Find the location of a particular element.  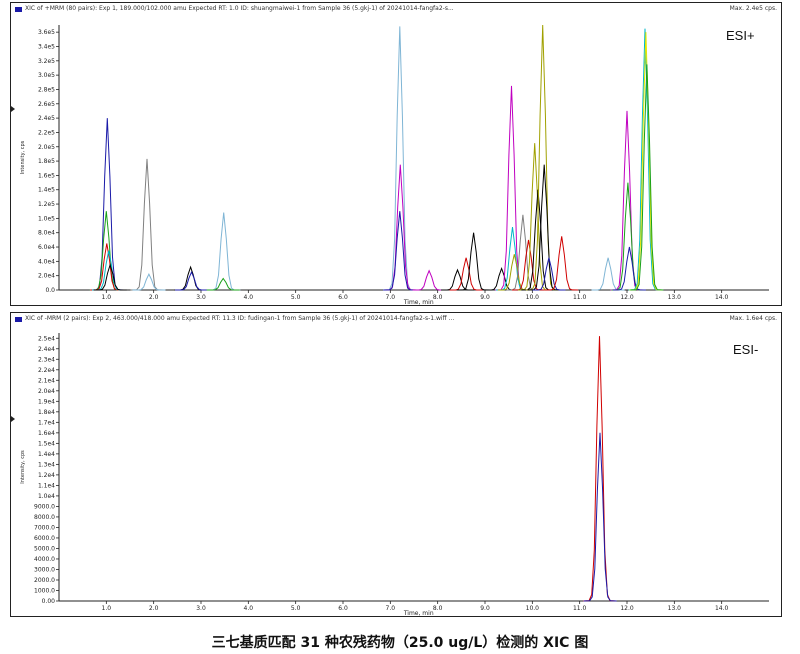

y-tick-label: 2.4e4 is located at coordinates (46, 349).